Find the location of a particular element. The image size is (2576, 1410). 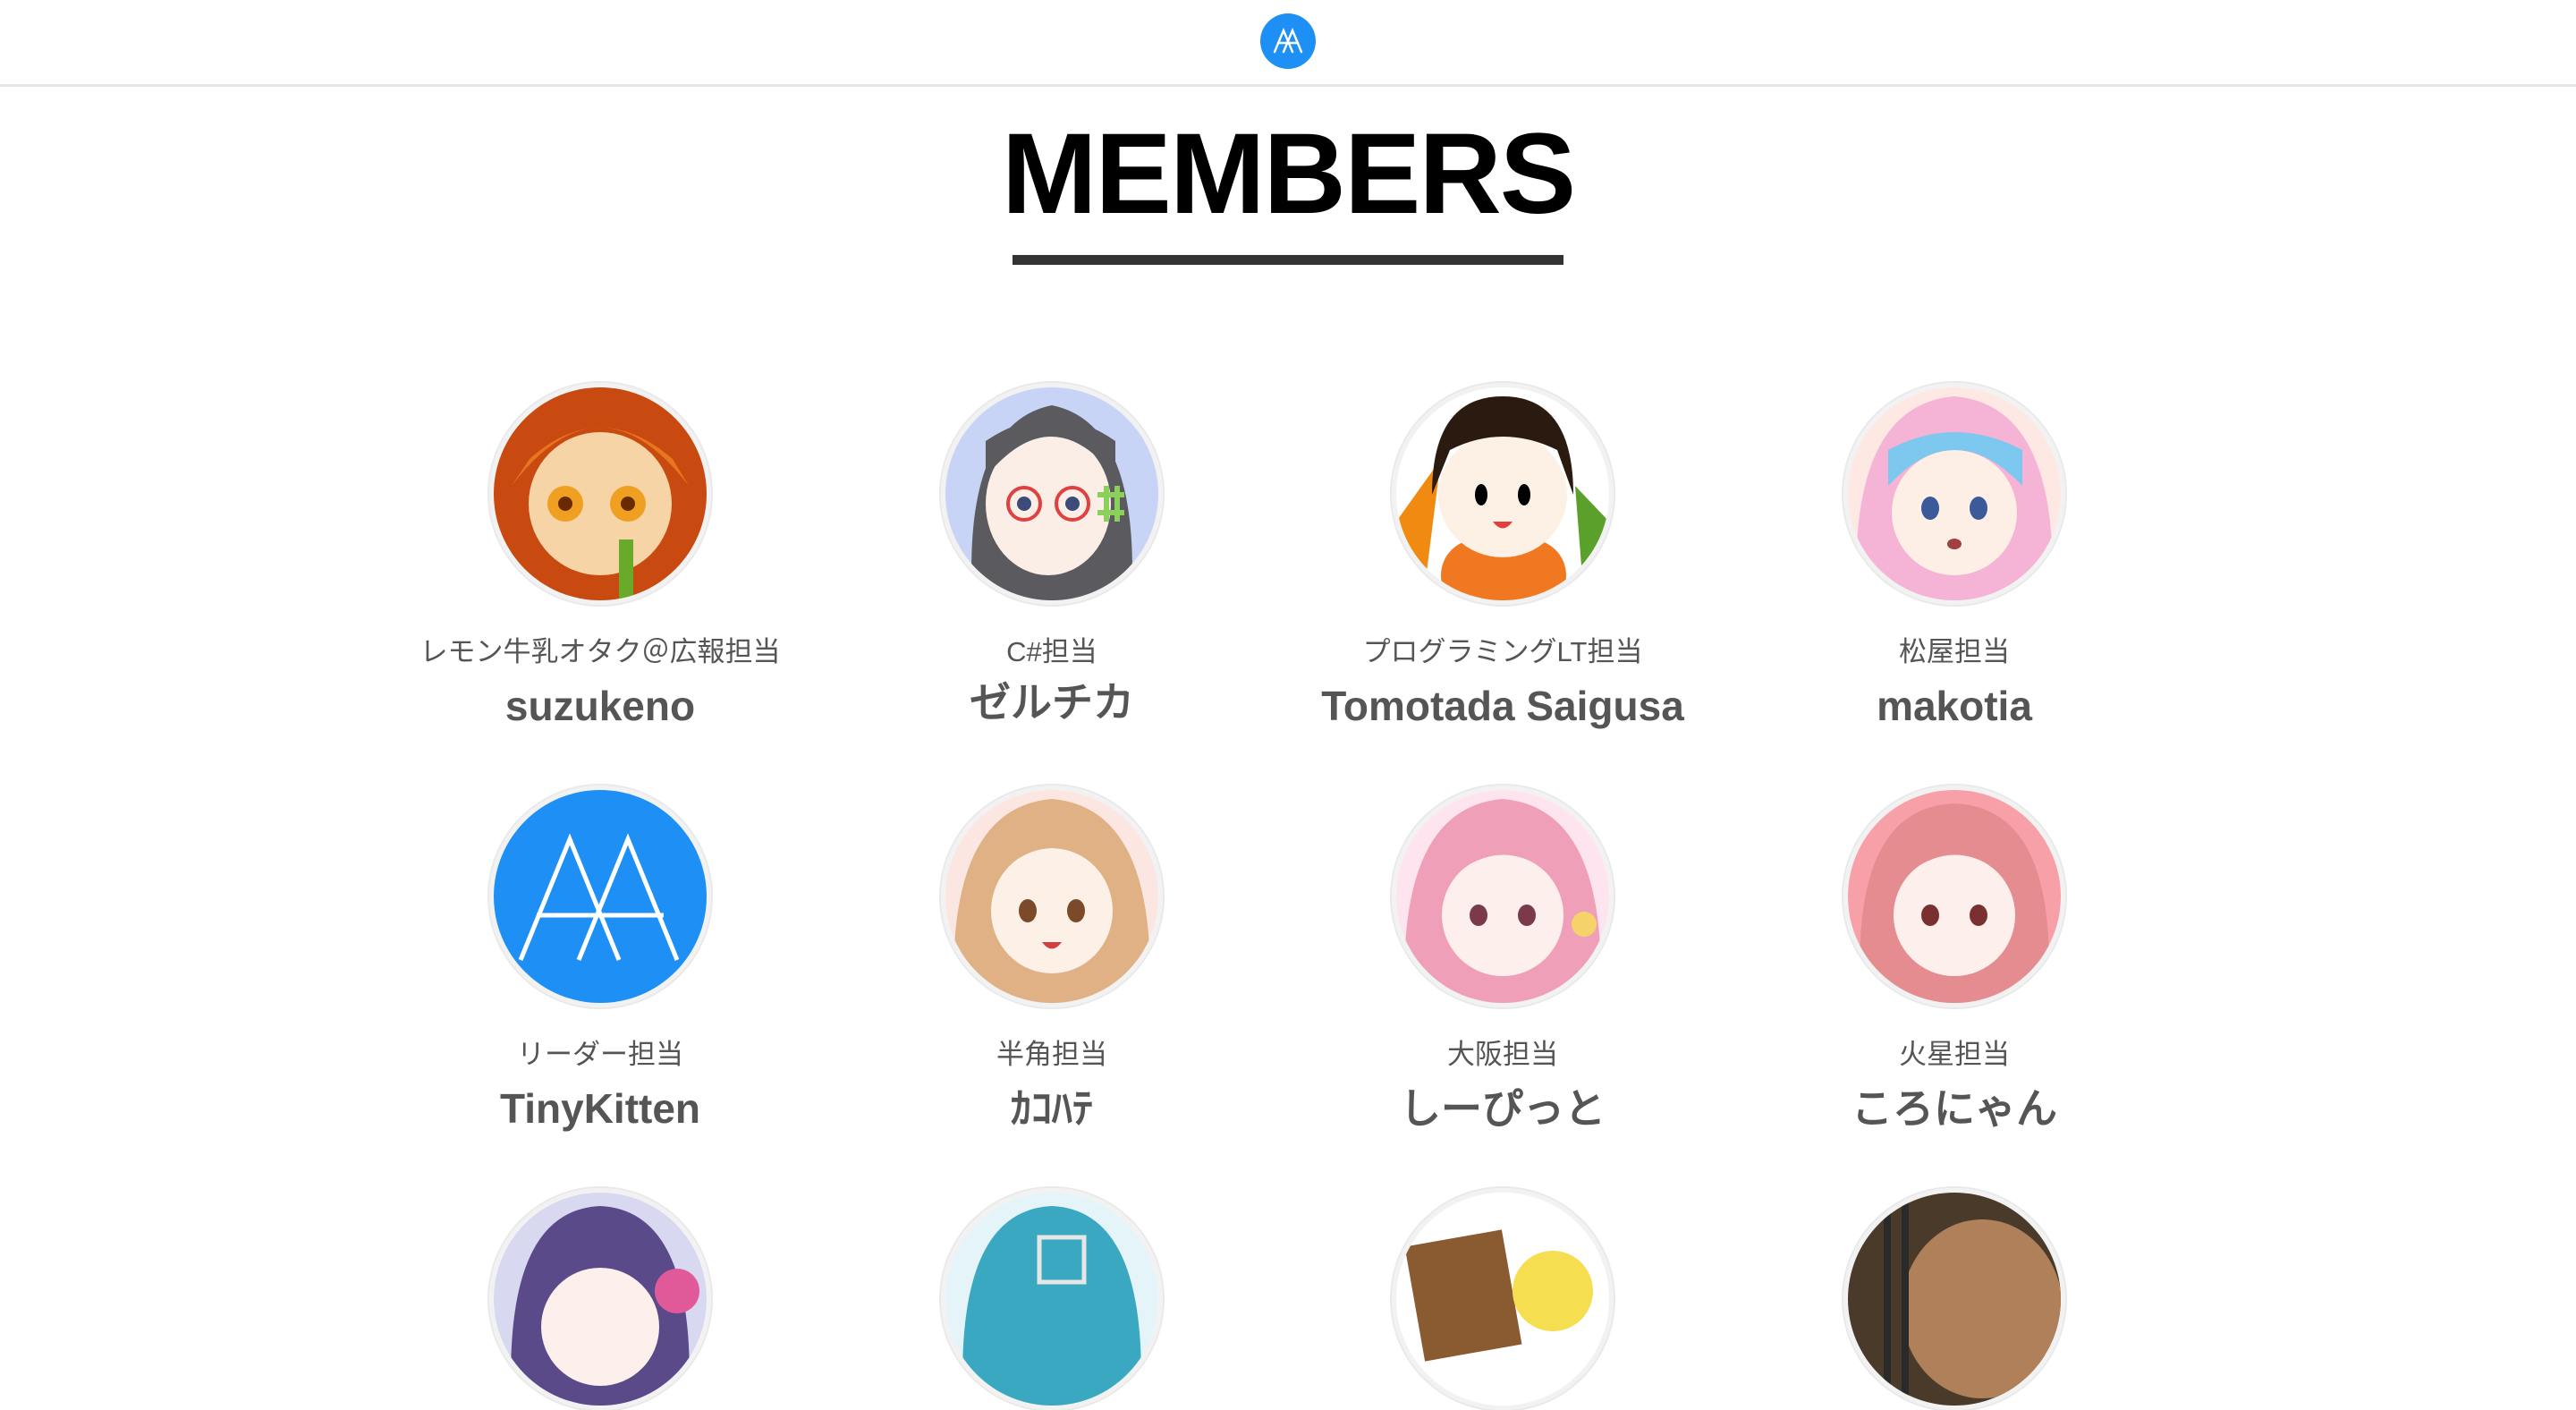

pink-haired-girl-avatar is located at coordinates (1503, 897).